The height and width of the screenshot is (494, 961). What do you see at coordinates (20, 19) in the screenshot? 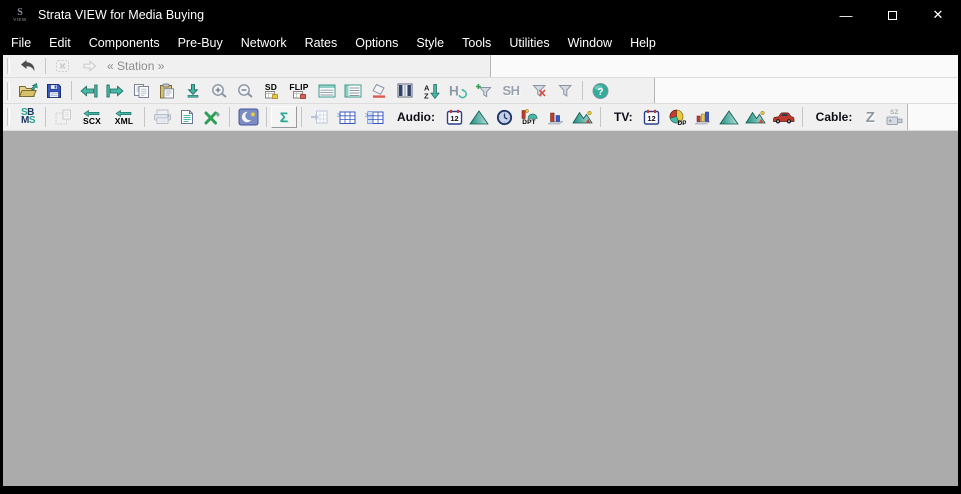
I see `app-icon-subtext: VIEW` at bounding box center [20, 19].